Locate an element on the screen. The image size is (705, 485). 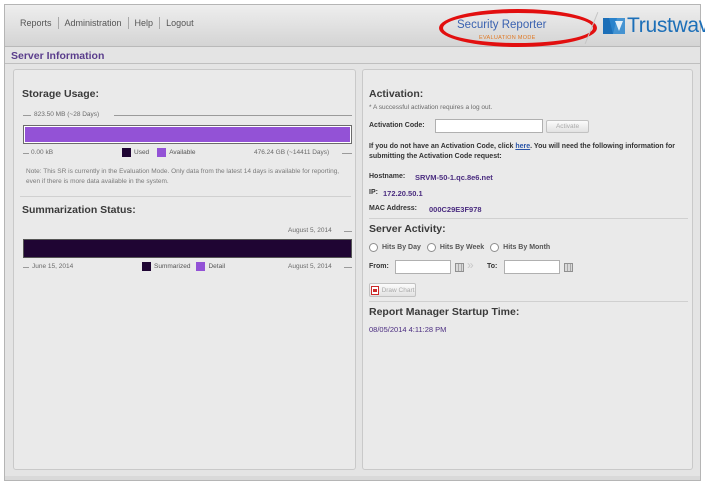
used-swatch is located at coordinates (126, 152).